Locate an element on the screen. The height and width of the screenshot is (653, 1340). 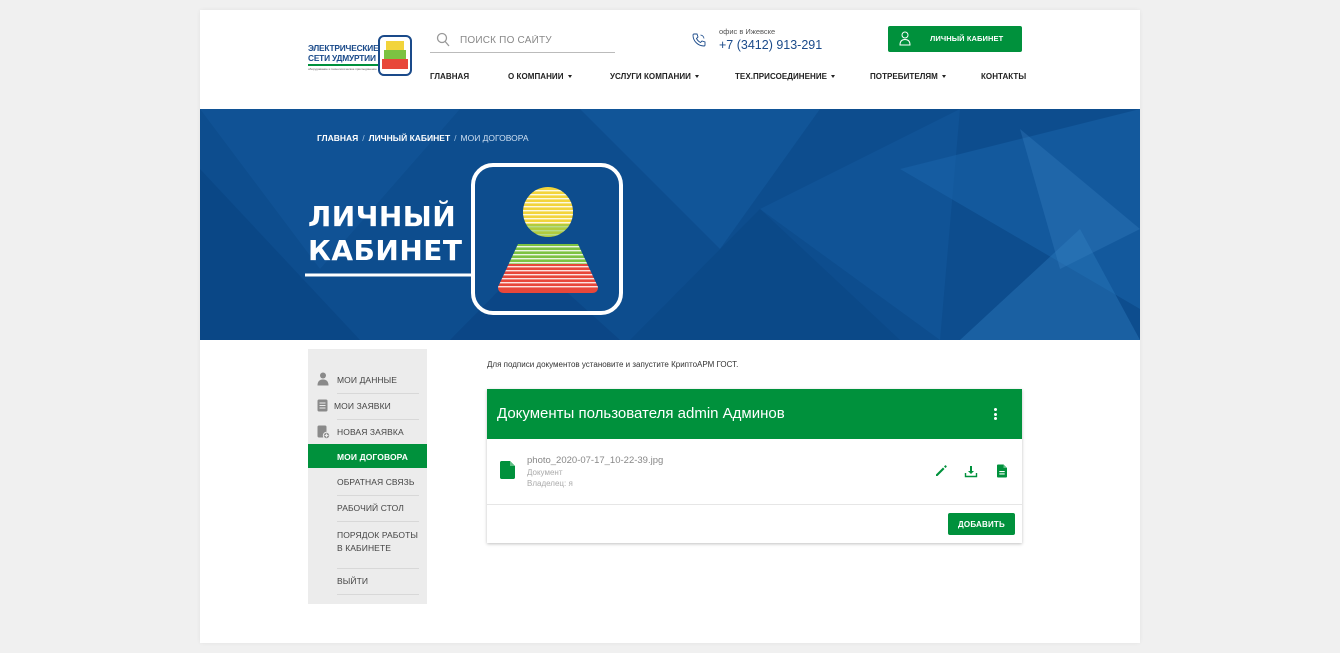
nav-item-contacts: КОНТАКТЫ is located at coordinates (1003, 76).